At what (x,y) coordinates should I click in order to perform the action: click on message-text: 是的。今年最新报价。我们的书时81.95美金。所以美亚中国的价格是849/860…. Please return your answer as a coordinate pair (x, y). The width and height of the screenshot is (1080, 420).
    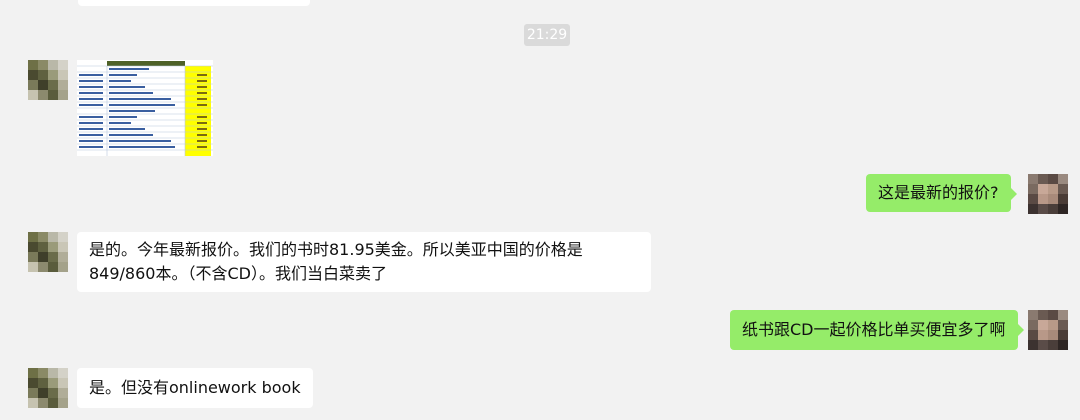
    Looking at the image, I should click on (336, 261).